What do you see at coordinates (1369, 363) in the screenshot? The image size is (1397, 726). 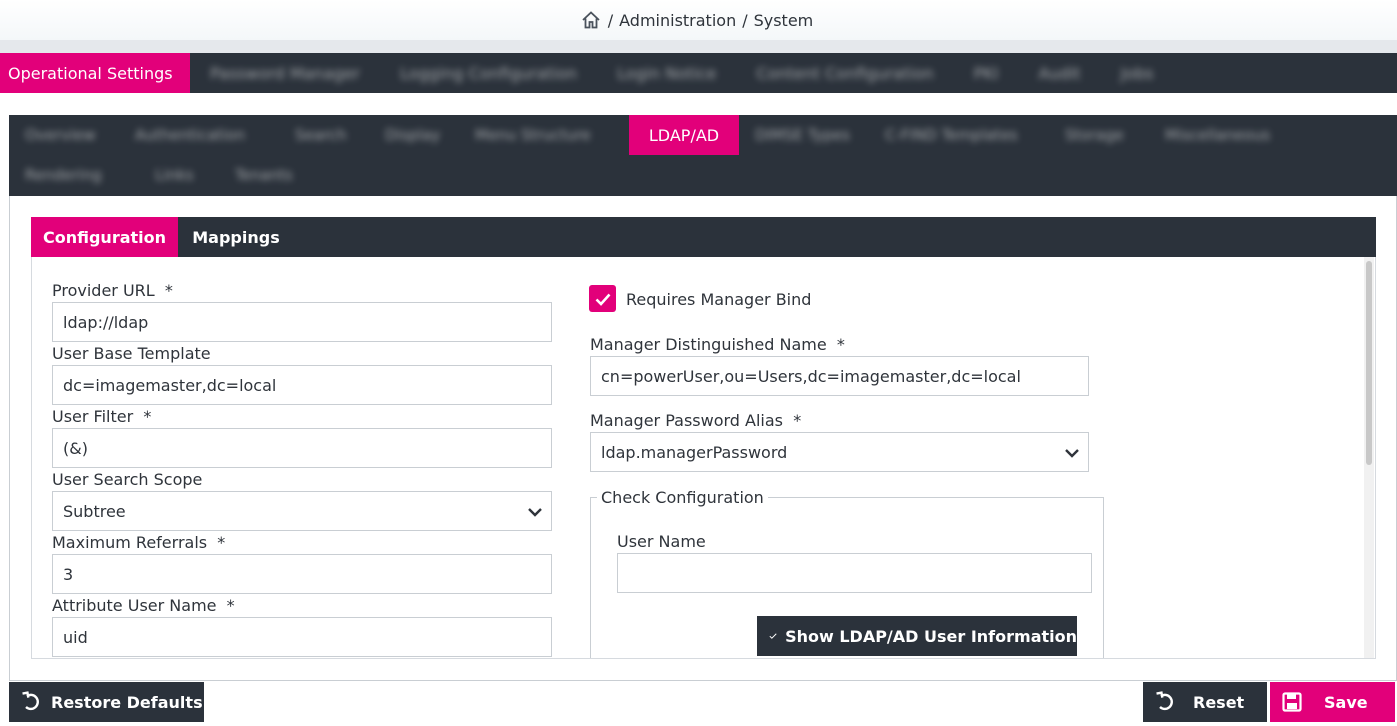 I see `scrollbar-thumb` at bounding box center [1369, 363].